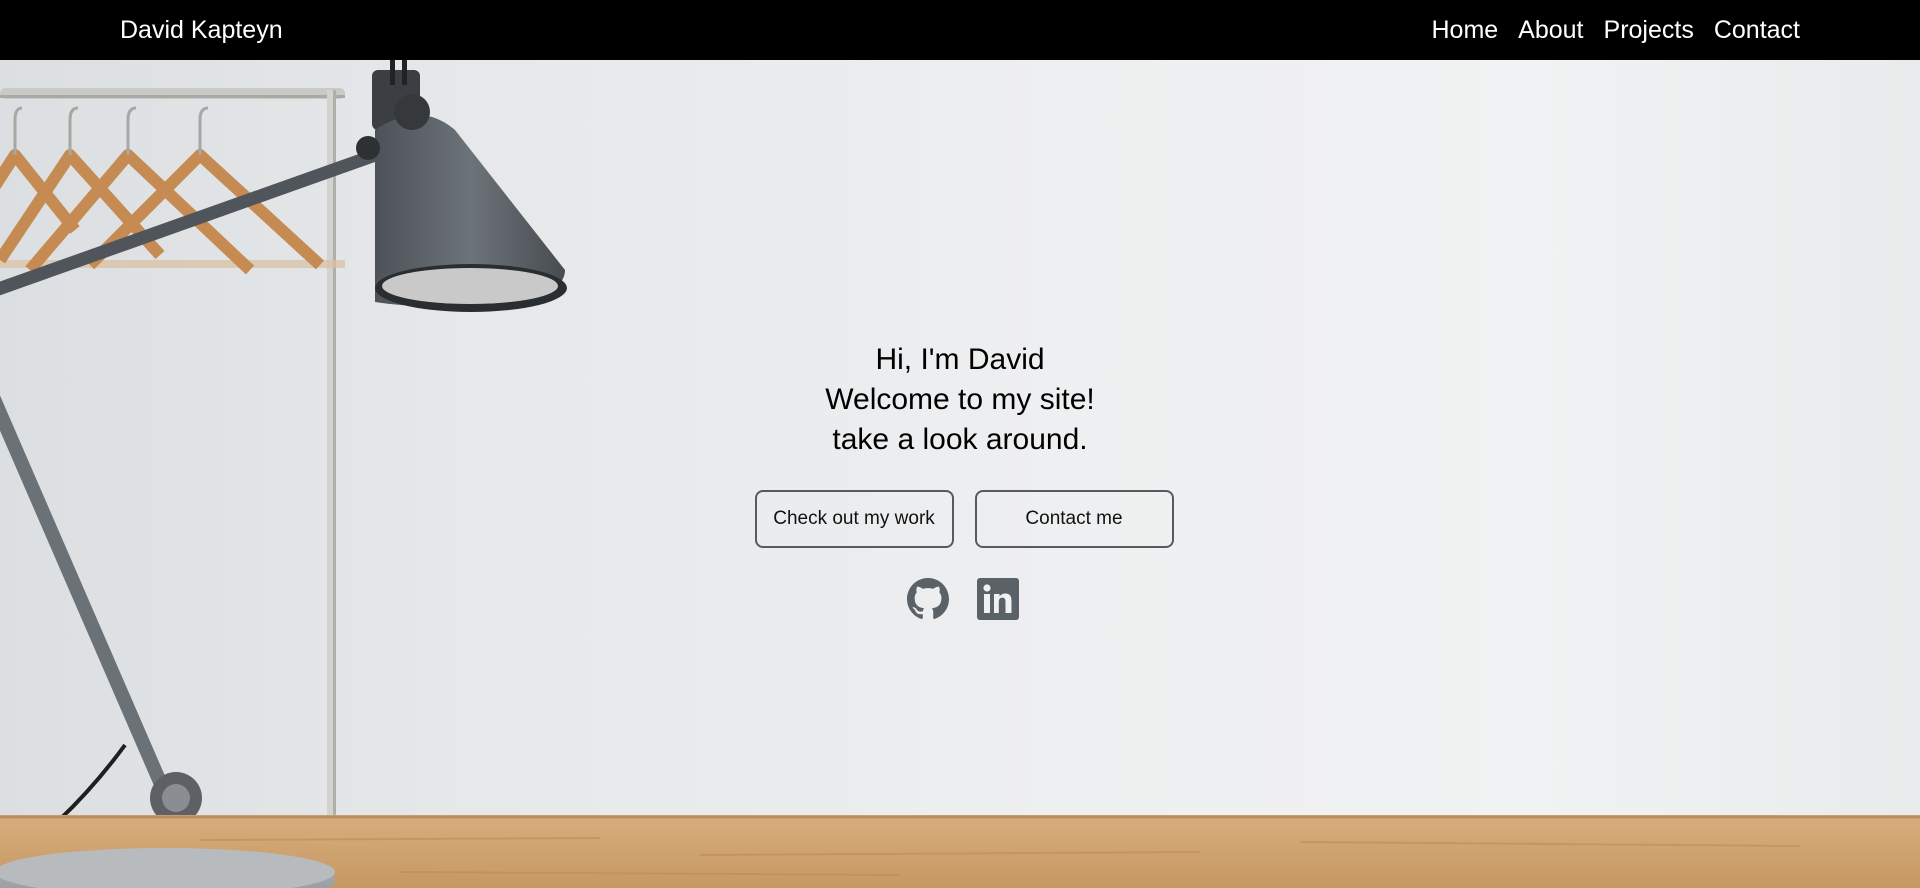  Describe the element at coordinates (1550, 30) in the screenshot. I see `nav-link-about: About` at that location.